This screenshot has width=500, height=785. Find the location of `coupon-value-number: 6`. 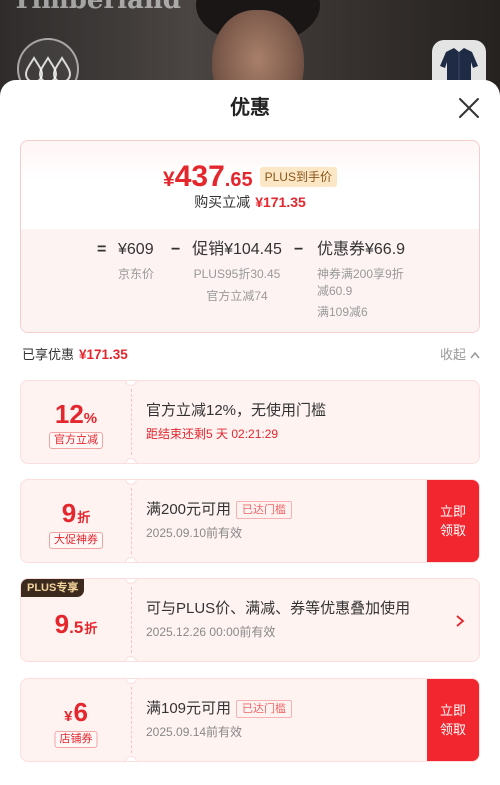

coupon-value-number: 6 is located at coordinates (80, 712).